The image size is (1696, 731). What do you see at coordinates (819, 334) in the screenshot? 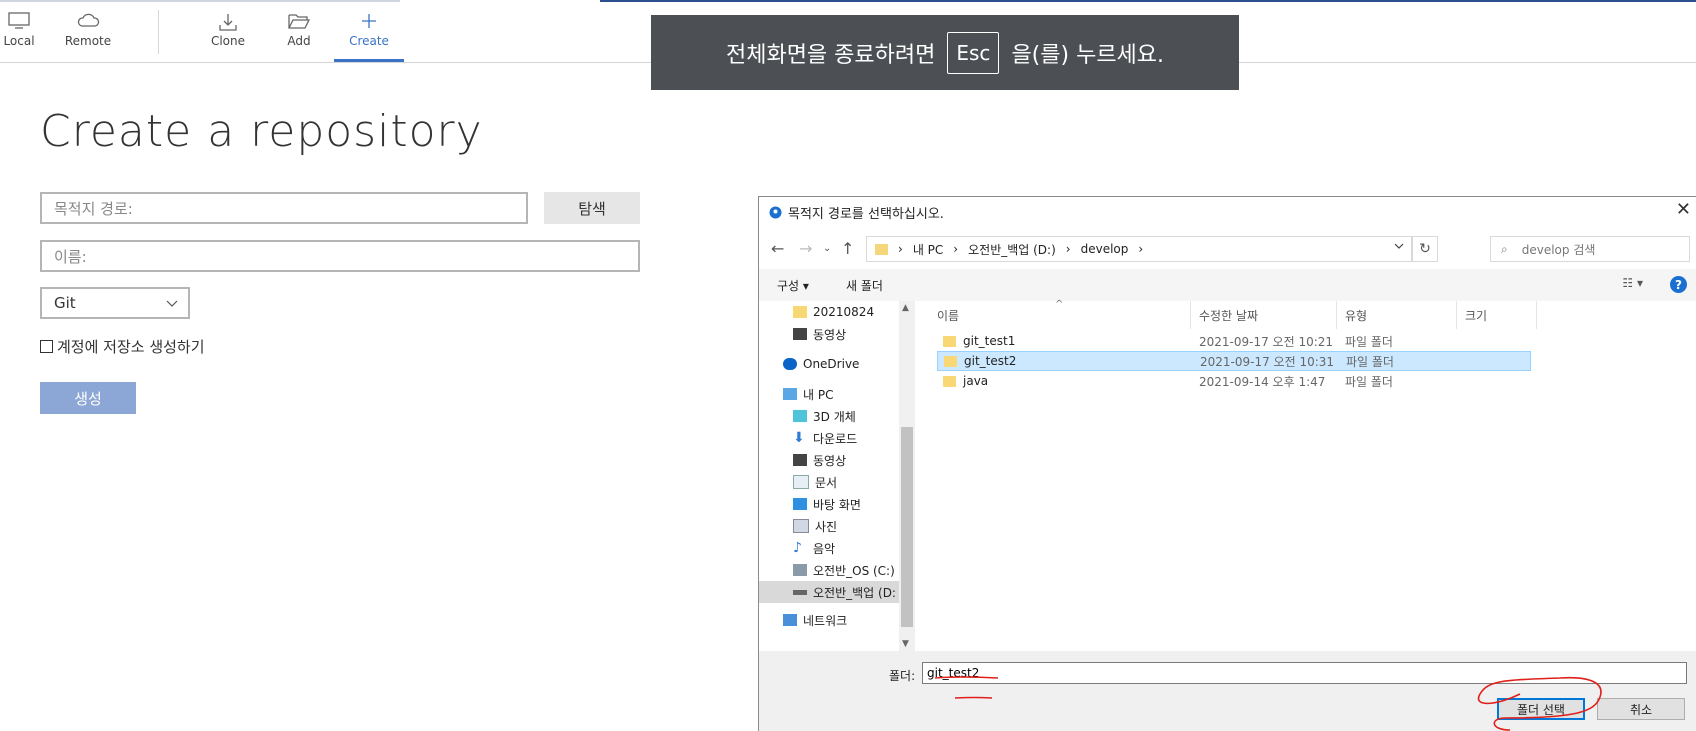
I see `nav-item-videos-sub: 동영상` at bounding box center [819, 334].